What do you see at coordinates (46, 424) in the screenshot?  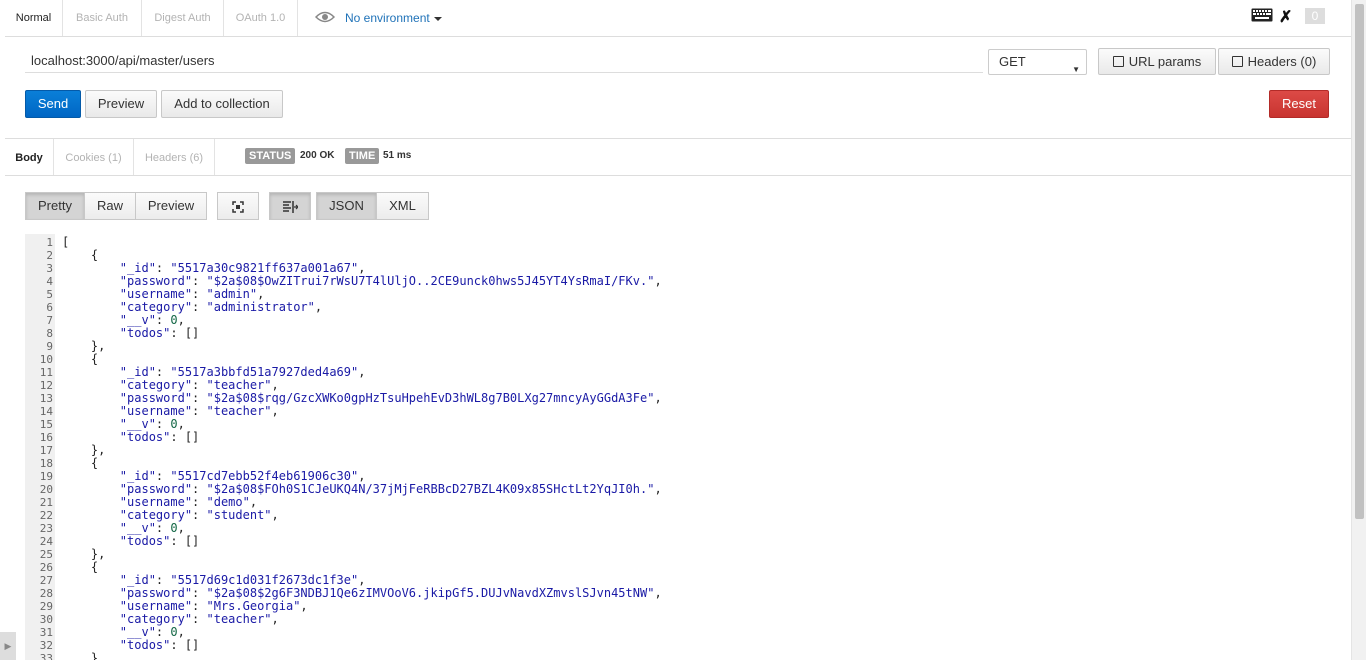 I see `line-number: 15` at bounding box center [46, 424].